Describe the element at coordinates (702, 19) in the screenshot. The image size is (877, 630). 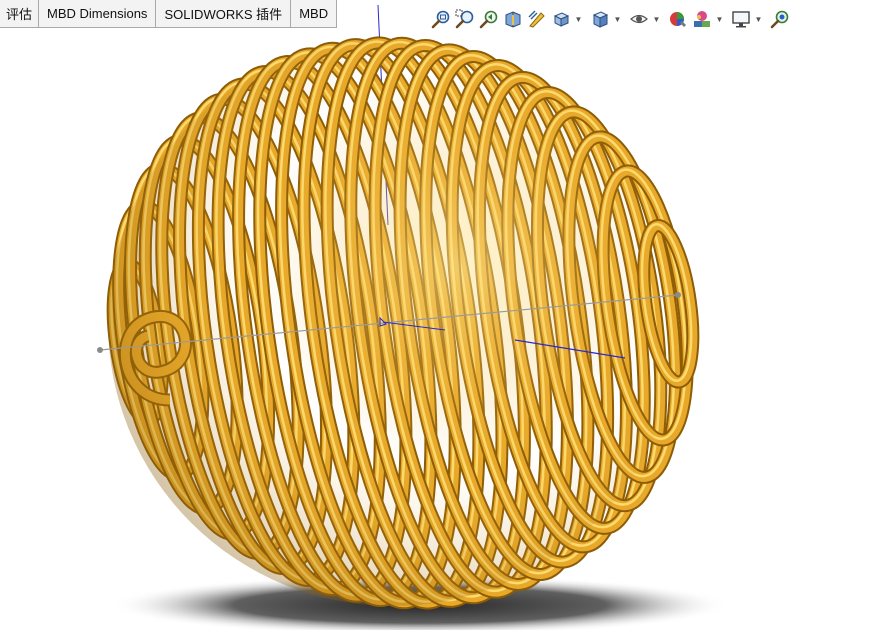
I see `apply-scene-icon` at that location.